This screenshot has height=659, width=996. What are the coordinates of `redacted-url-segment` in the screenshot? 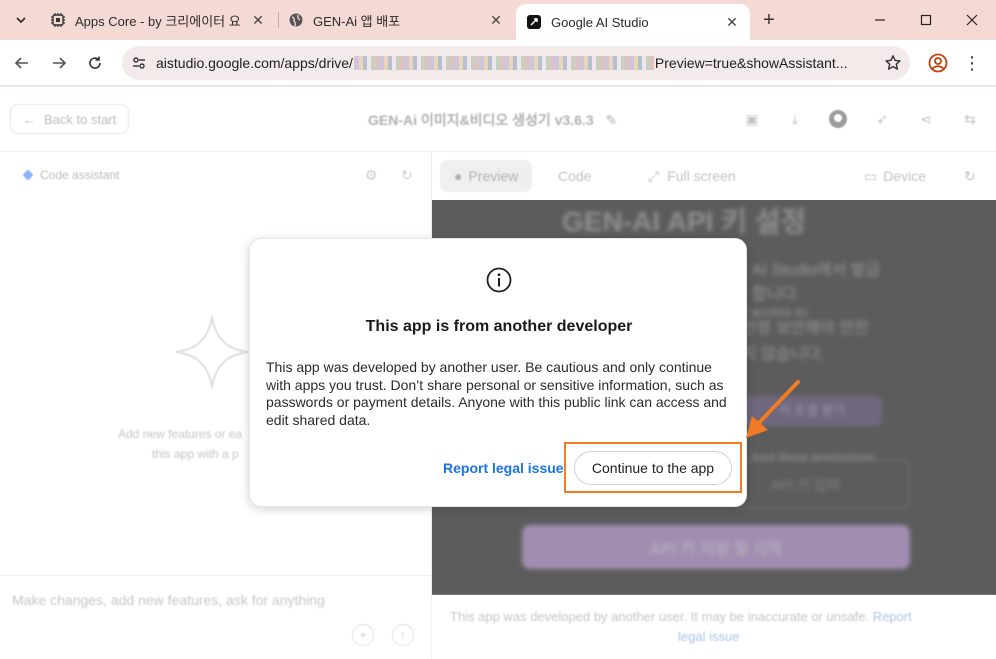 It's located at (503, 63).